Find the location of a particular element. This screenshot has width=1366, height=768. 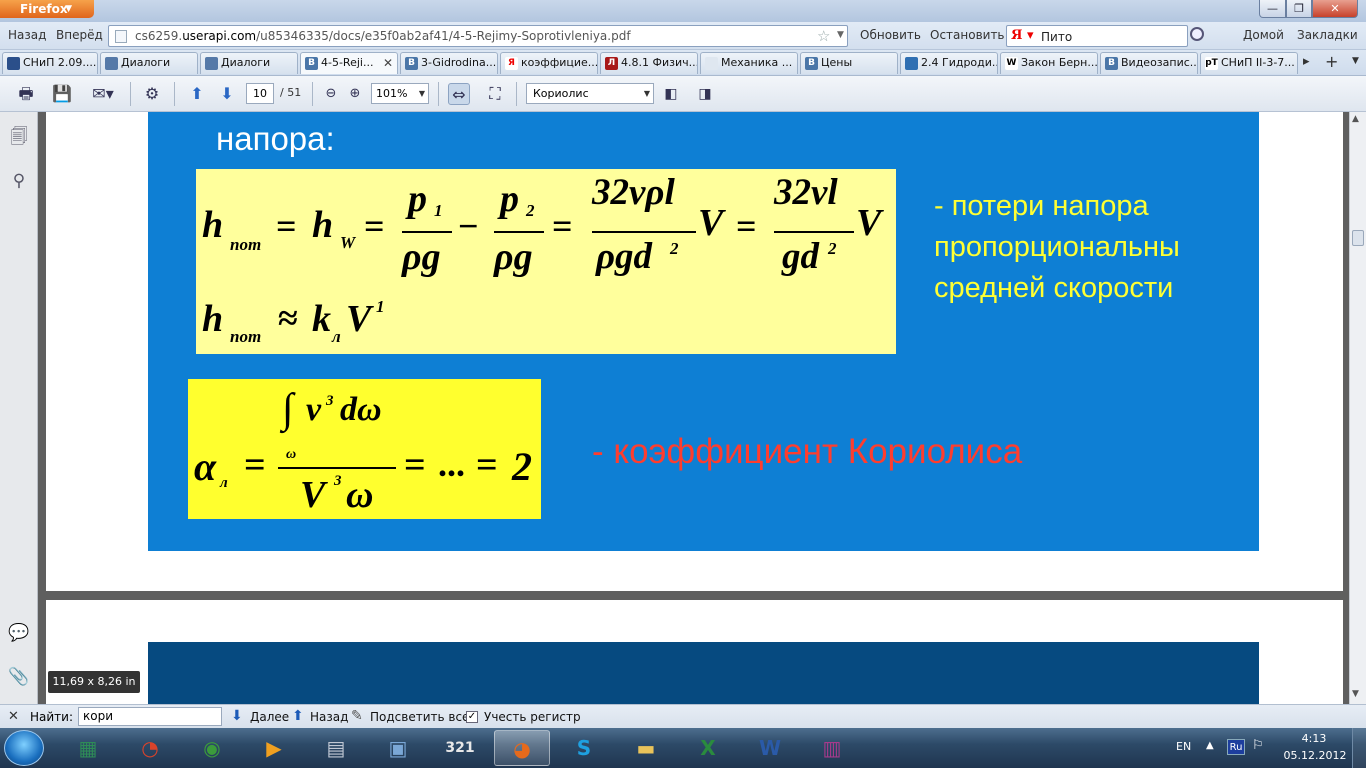

new-tab-icon: + is located at coordinates (1331, 61).